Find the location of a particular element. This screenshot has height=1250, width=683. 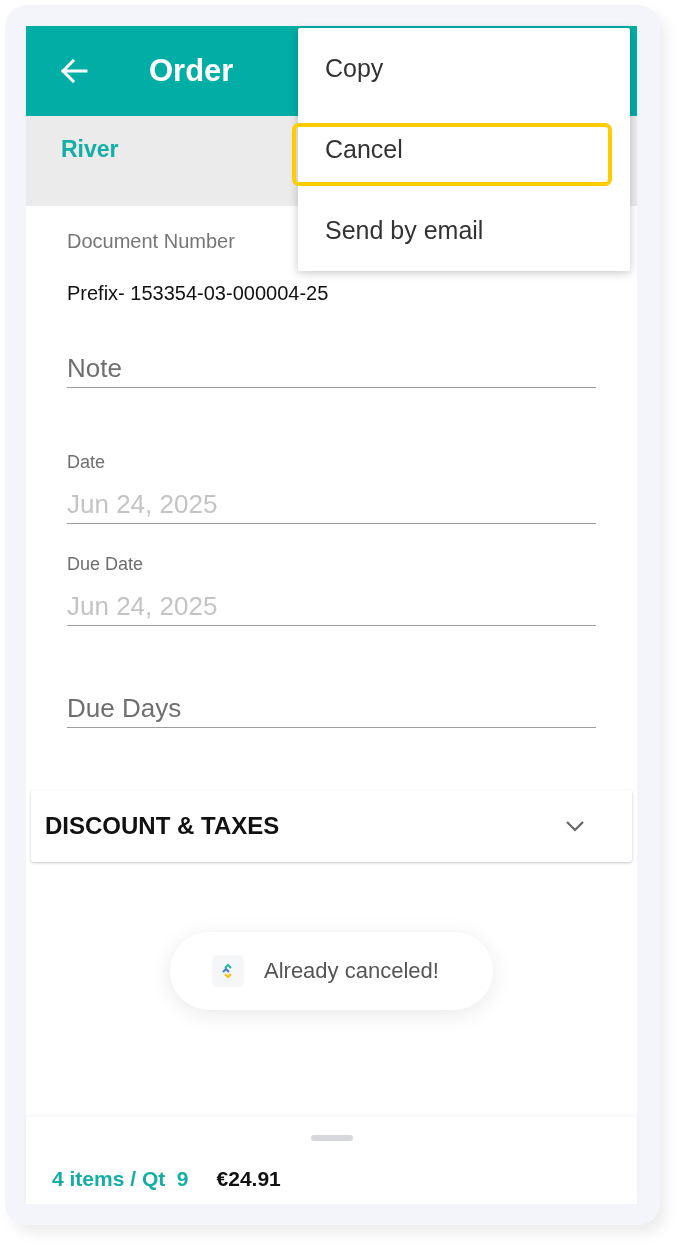

document-number: Prefix- 153354-03-000004-25 is located at coordinates (198, 293).